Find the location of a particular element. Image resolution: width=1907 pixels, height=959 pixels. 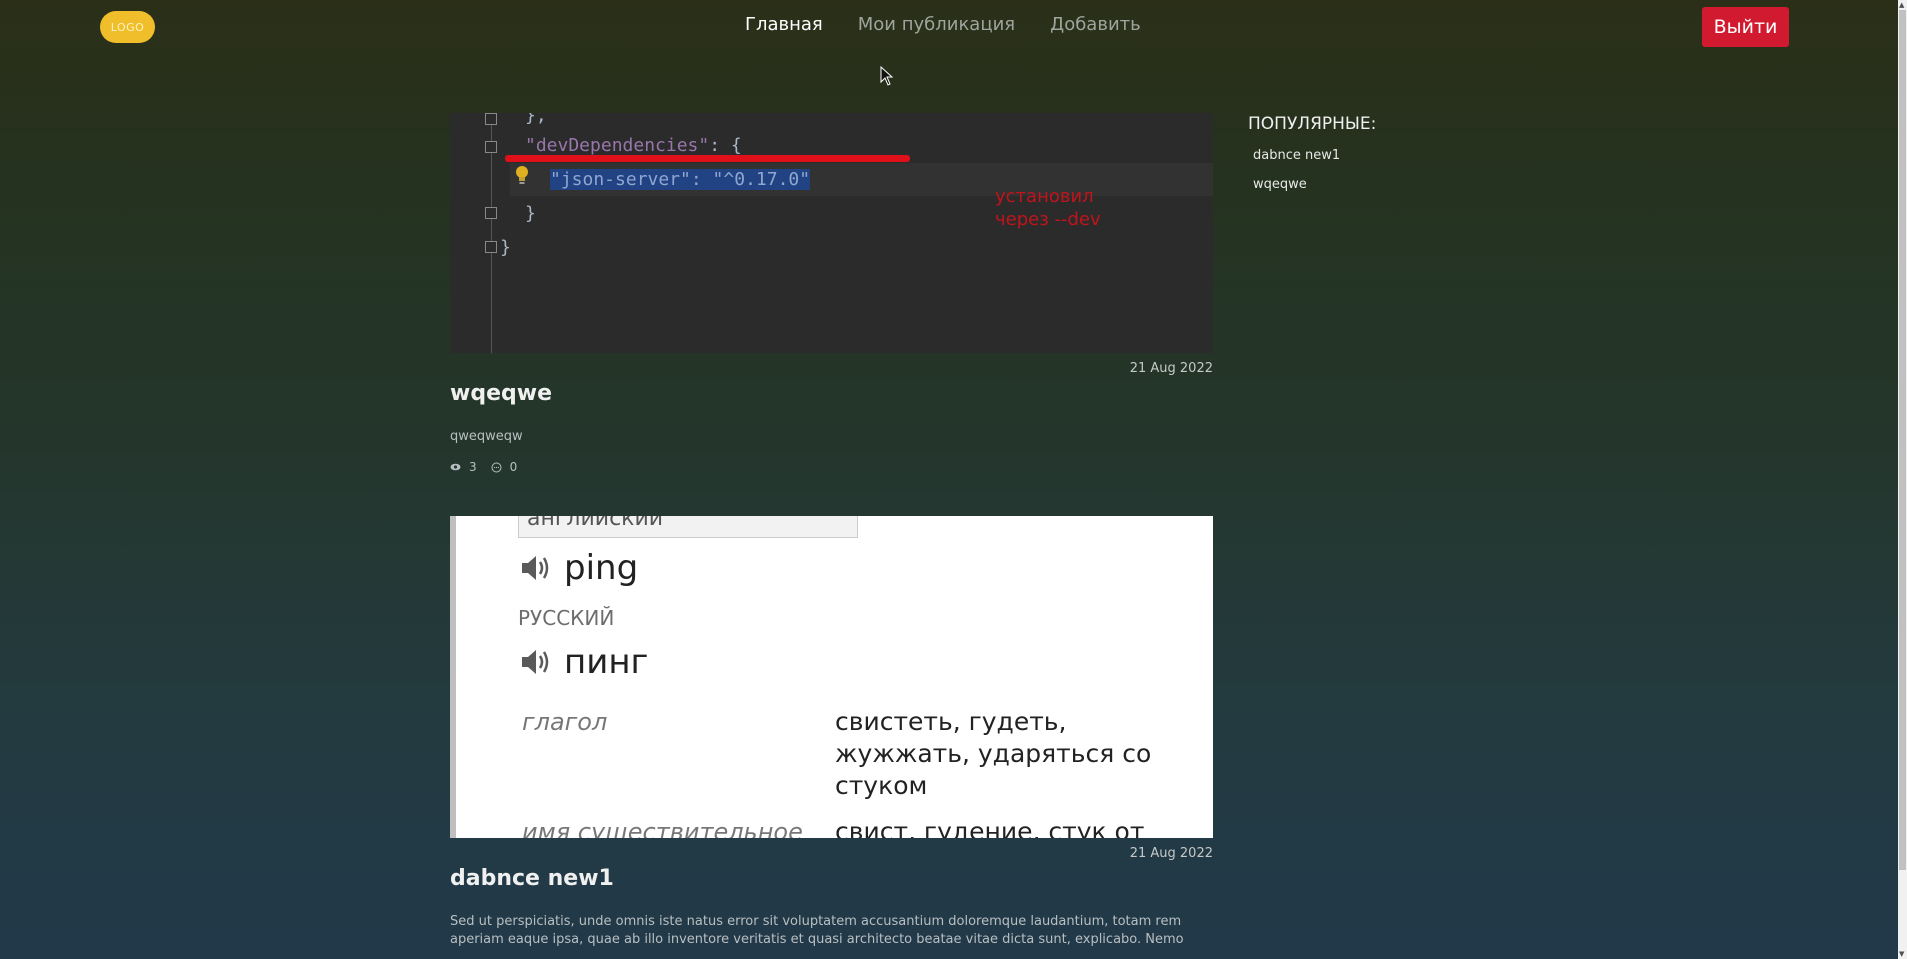

scroll-up-arrow-icon: ▲ is located at coordinates (1901, 5).